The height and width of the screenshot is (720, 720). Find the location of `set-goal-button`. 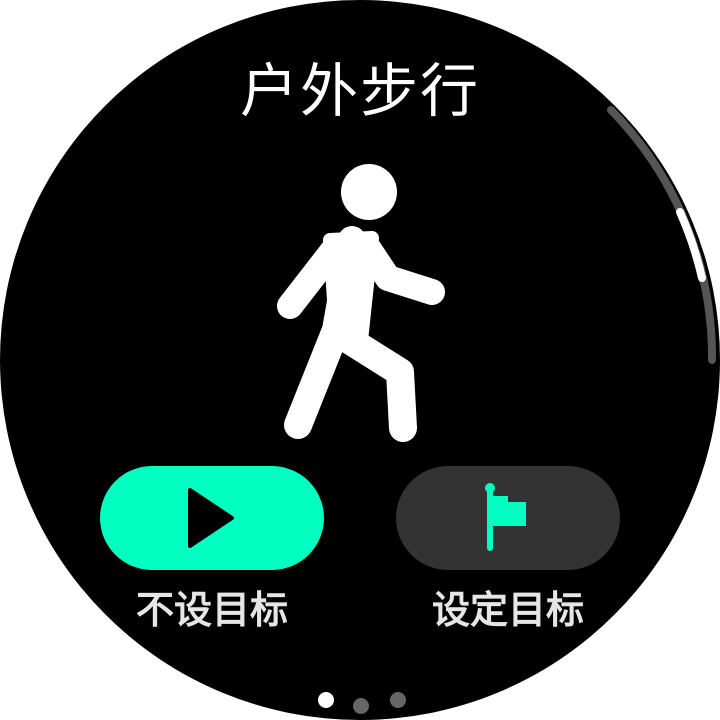

set-goal-button is located at coordinates (508, 518).